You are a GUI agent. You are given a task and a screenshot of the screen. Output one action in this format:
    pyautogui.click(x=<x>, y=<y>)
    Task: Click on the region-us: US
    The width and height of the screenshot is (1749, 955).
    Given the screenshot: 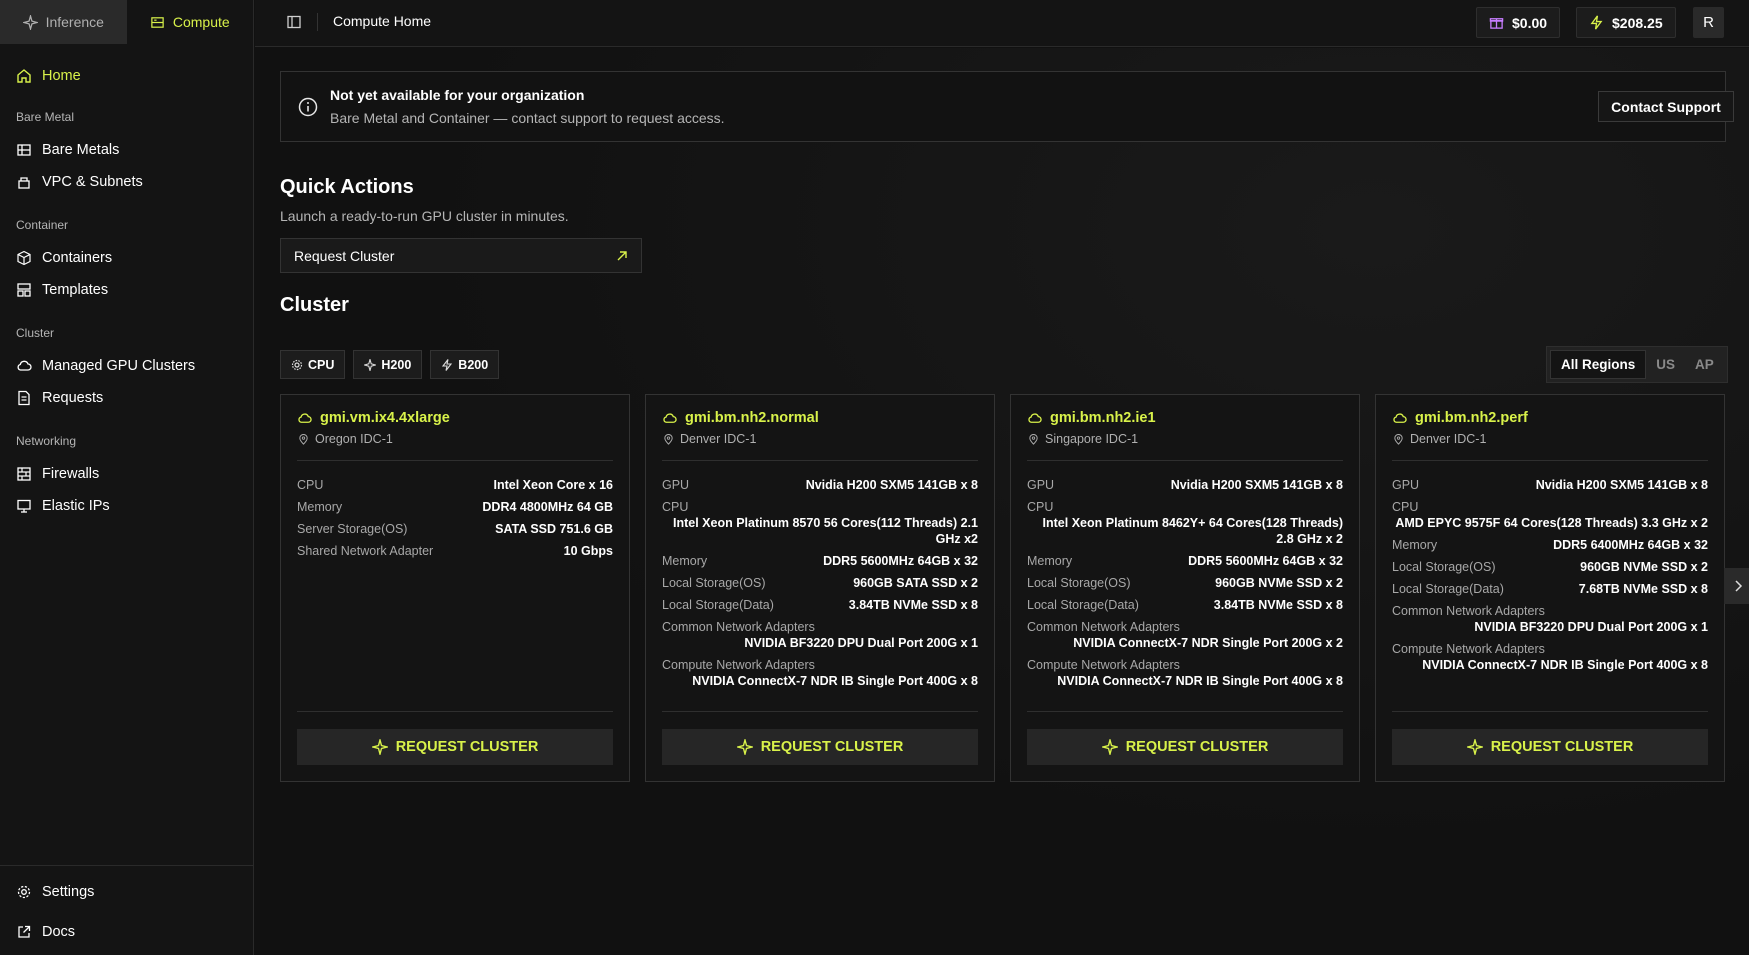 What is the action you would take?
    pyautogui.click(x=1665, y=364)
    